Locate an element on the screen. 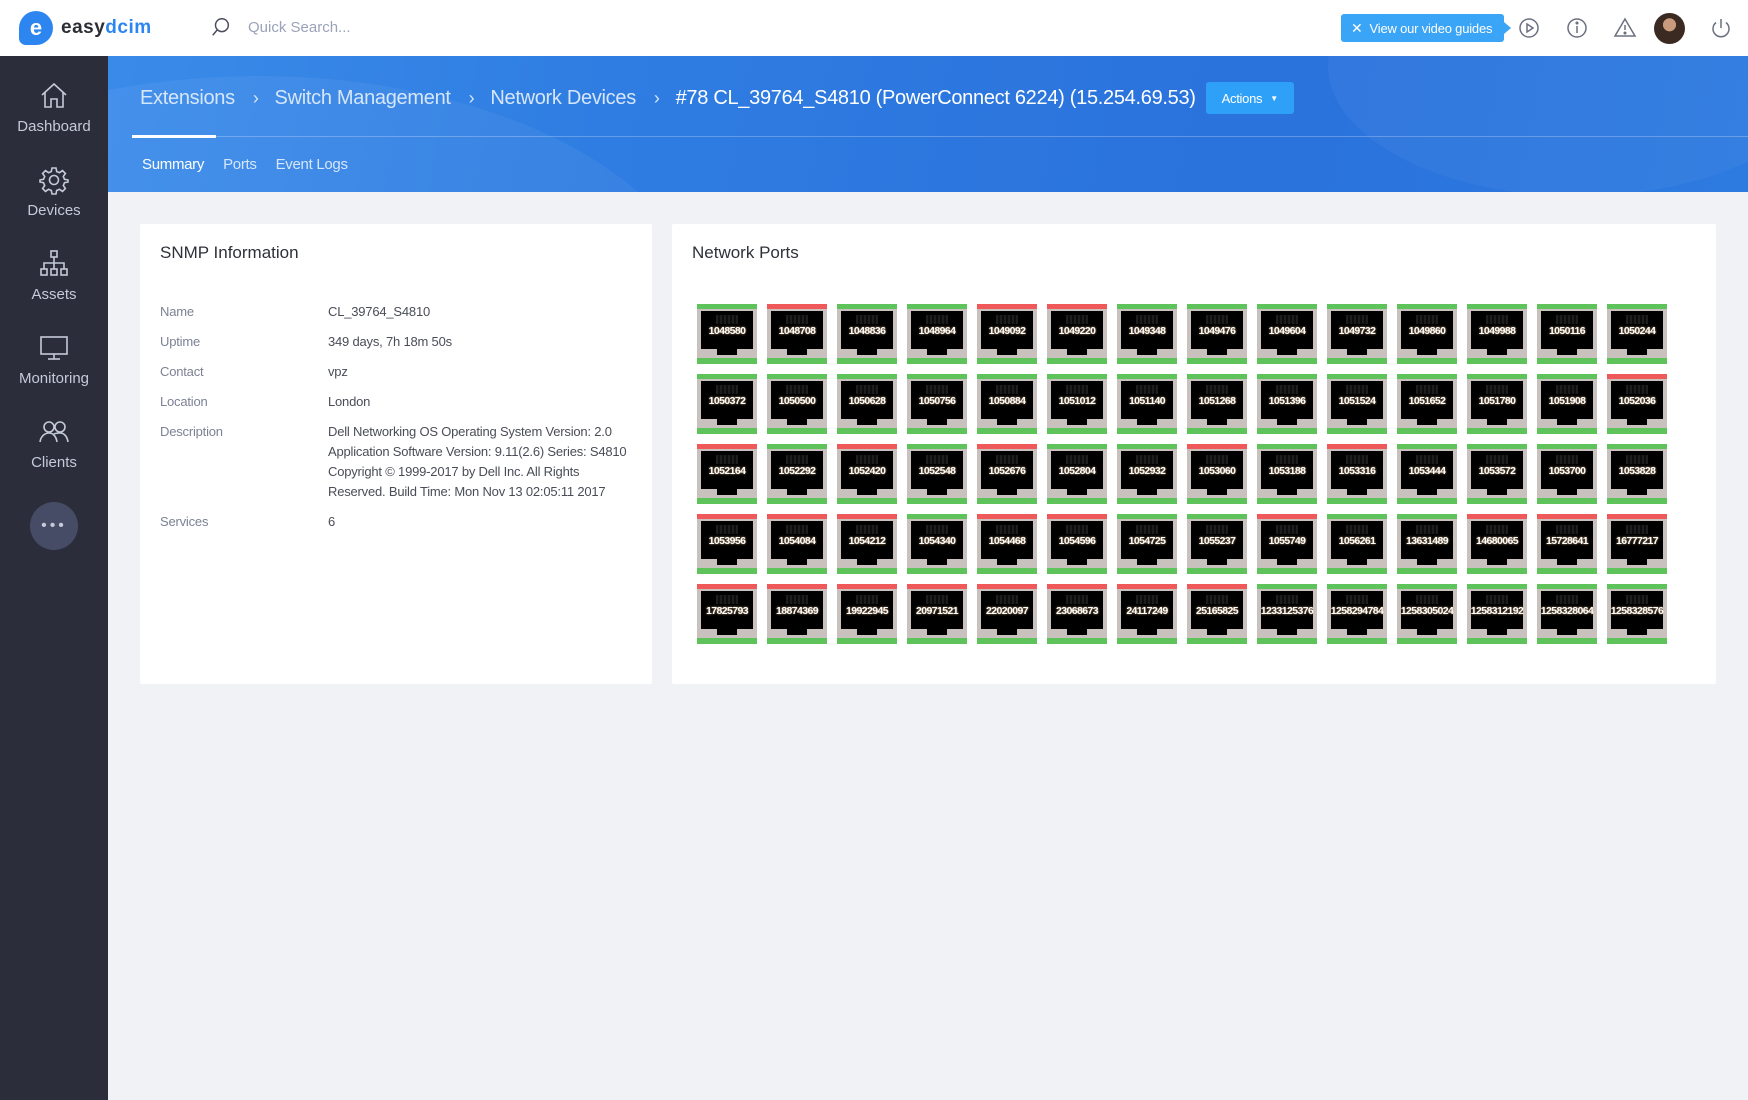 This screenshot has height=1100, width=1748. network-port: 1258312192 is located at coordinates (1497, 614).